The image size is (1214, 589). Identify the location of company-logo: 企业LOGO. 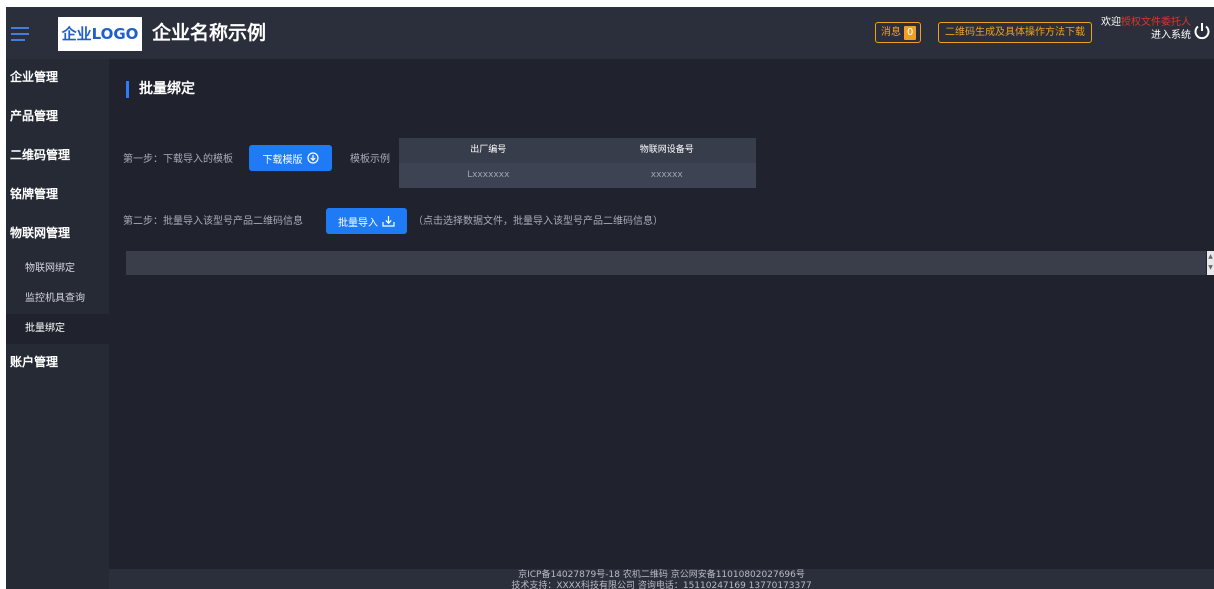
(100, 34).